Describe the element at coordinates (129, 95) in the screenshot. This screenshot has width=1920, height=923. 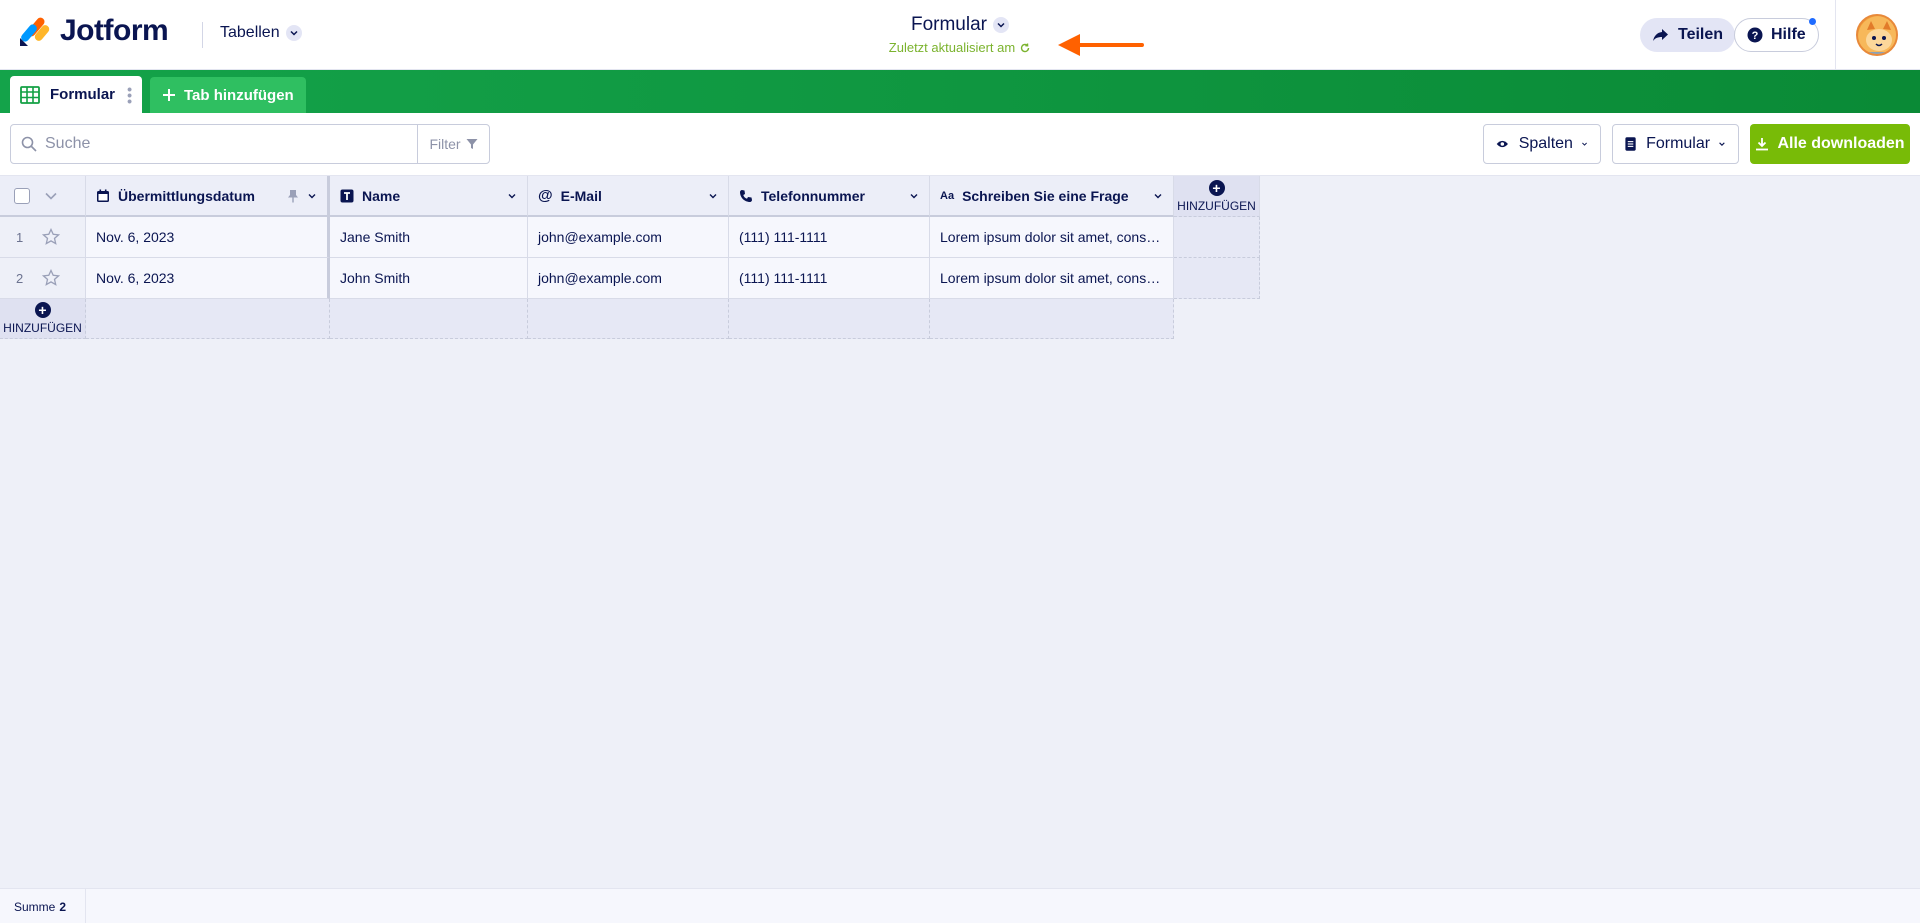
I see `more-vertical-icon: • • •` at that location.